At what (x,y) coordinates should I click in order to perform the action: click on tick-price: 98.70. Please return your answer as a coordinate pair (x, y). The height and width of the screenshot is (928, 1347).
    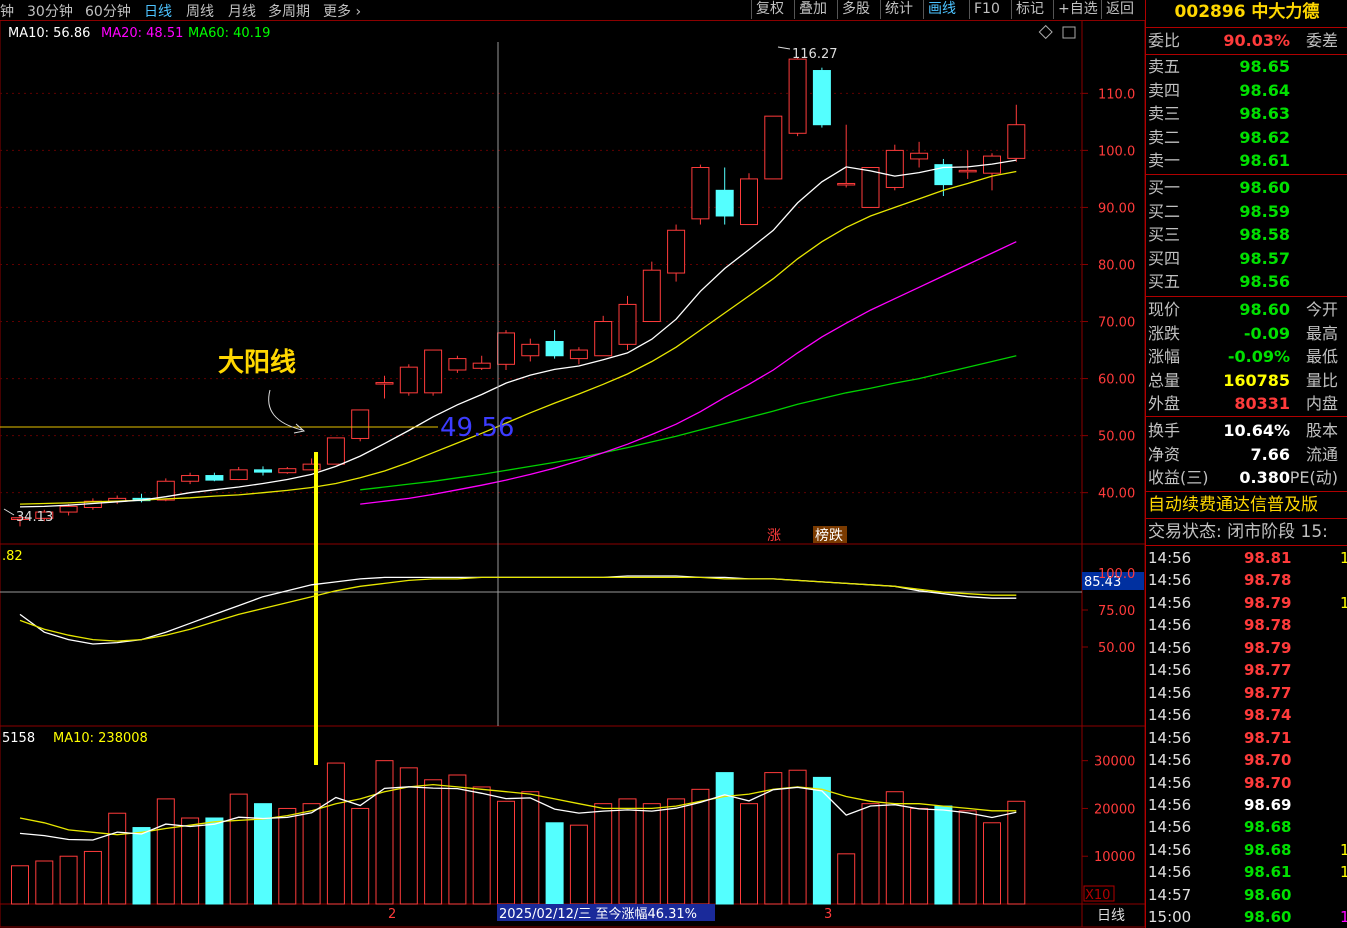
    Looking at the image, I should click on (1268, 782).